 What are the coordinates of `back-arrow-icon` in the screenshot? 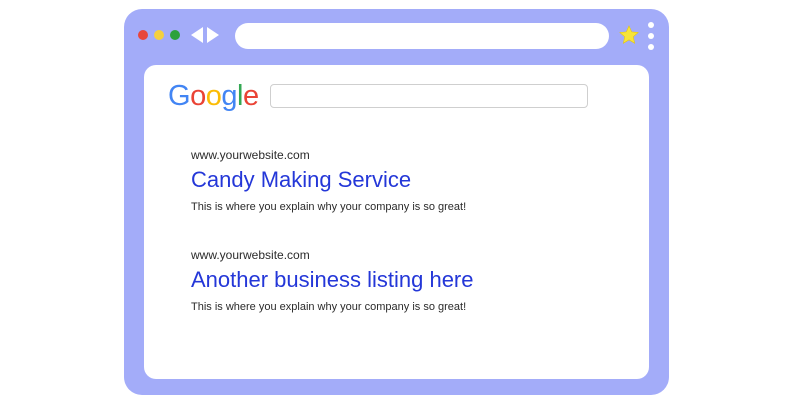 It's located at (197, 35).